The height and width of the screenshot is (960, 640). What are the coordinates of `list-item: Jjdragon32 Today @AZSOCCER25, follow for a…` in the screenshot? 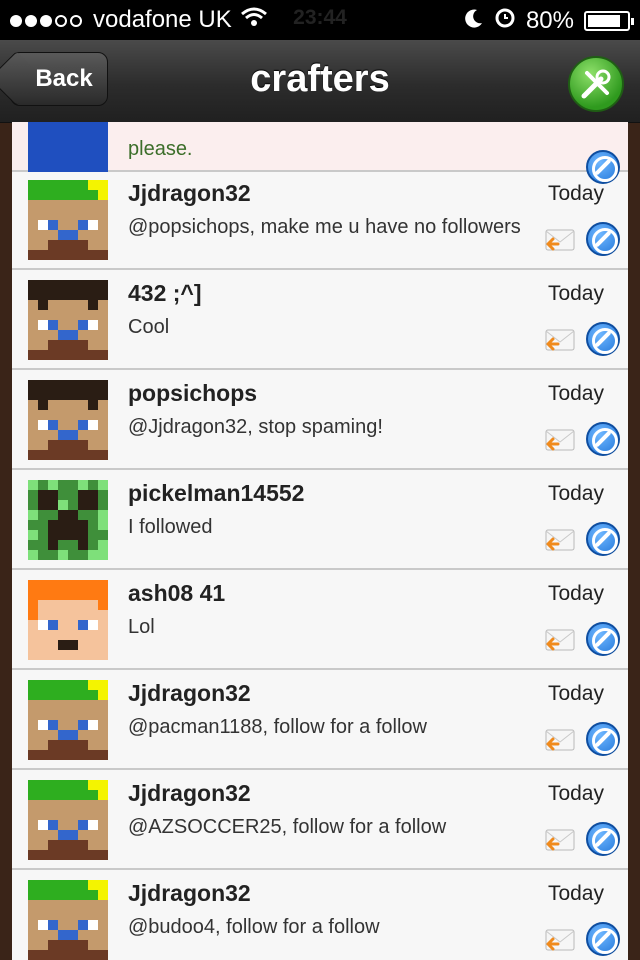 It's located at (320, 819).